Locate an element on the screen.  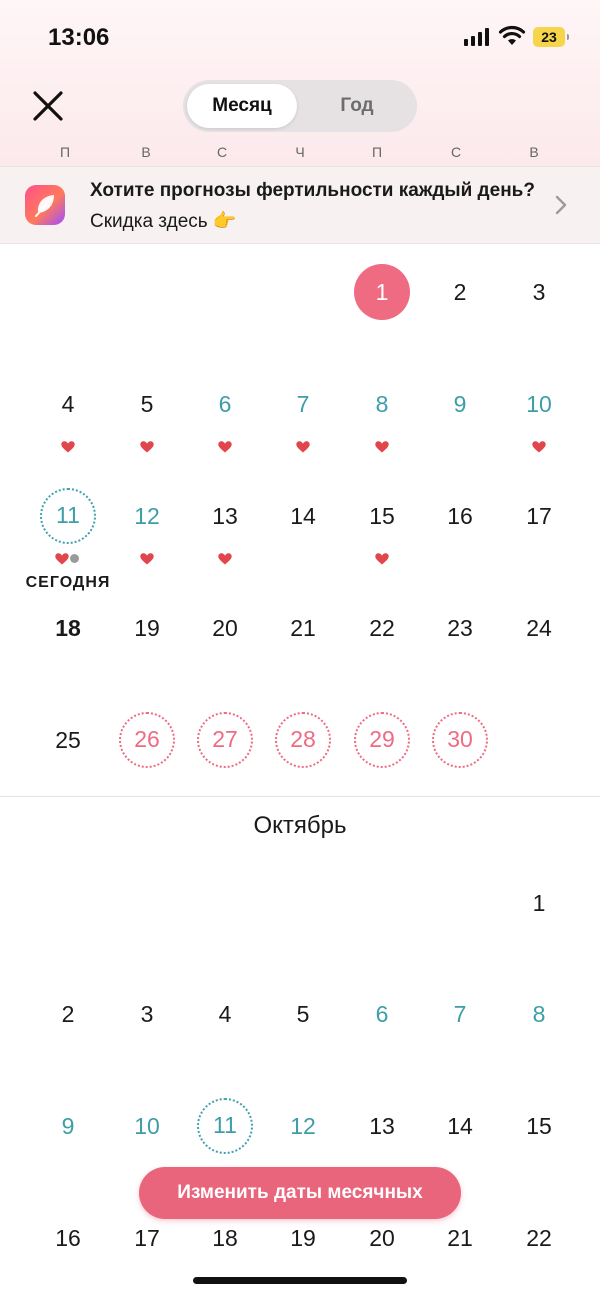
calendar-day: 3 is located at coordinates (147, 1014).